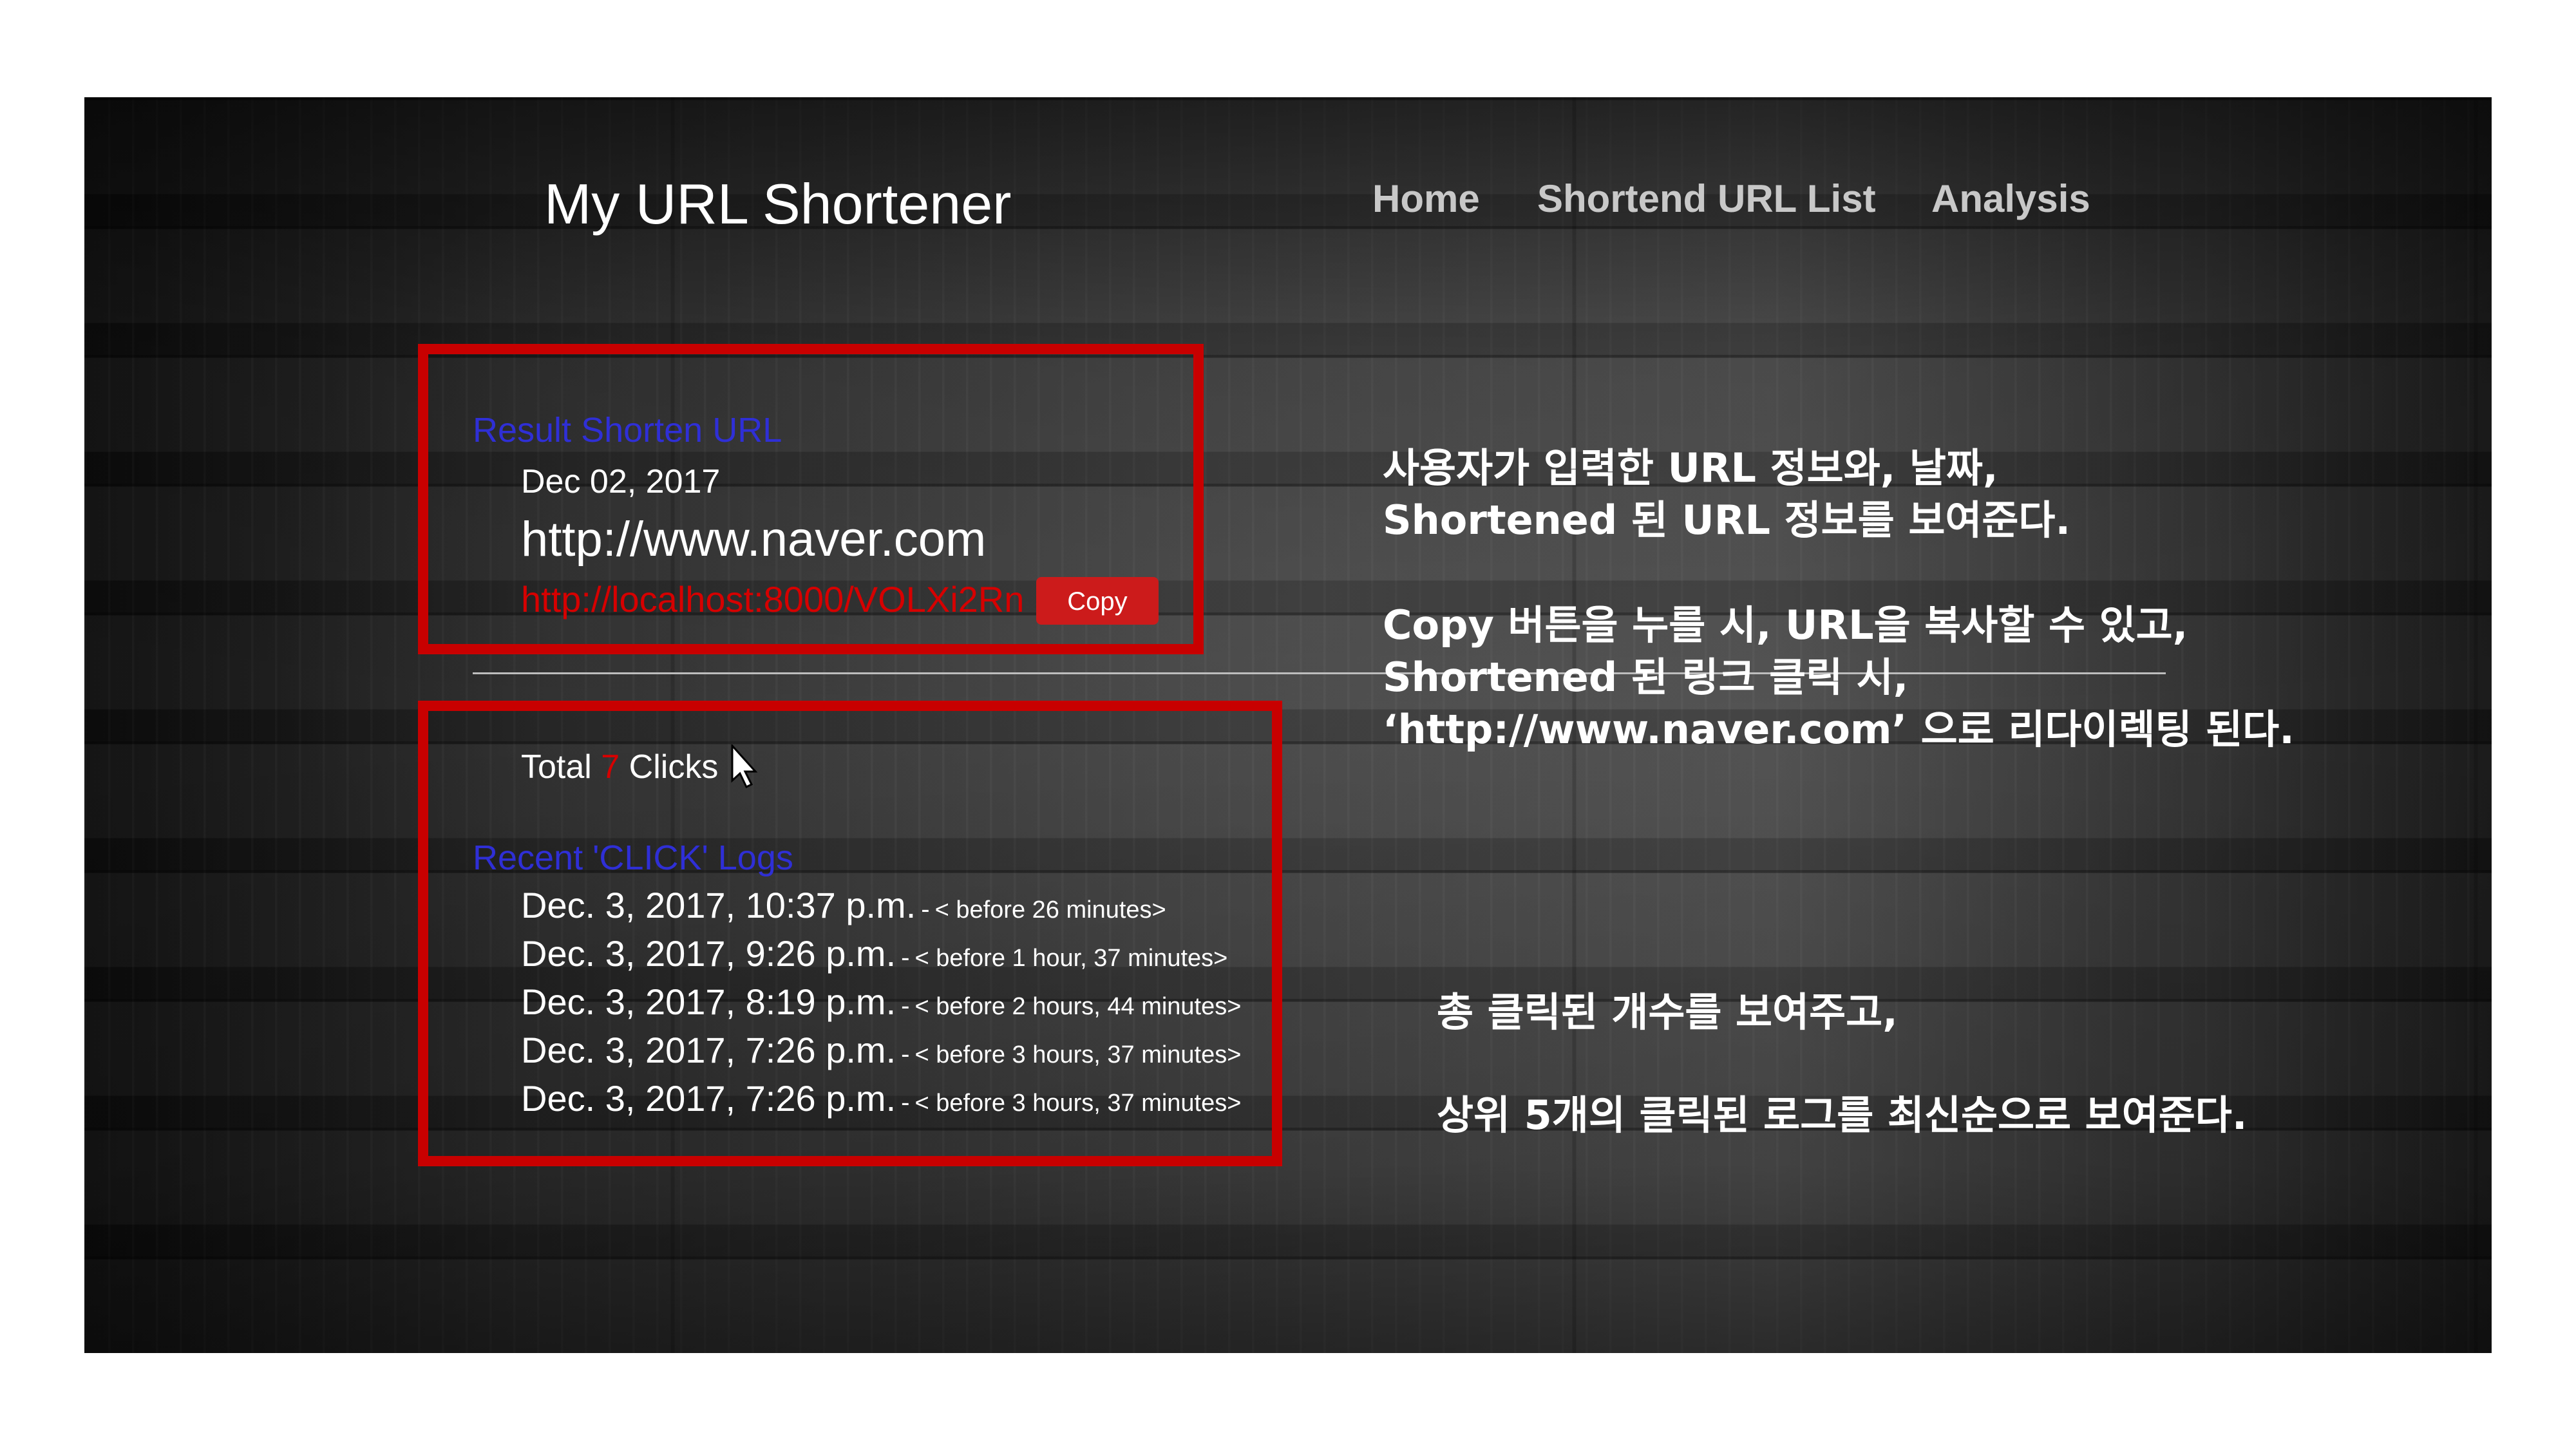  Describe the element at coordinates (778, 204) in the screenshot. I see `site-brand: My URL Shortener` at that location.